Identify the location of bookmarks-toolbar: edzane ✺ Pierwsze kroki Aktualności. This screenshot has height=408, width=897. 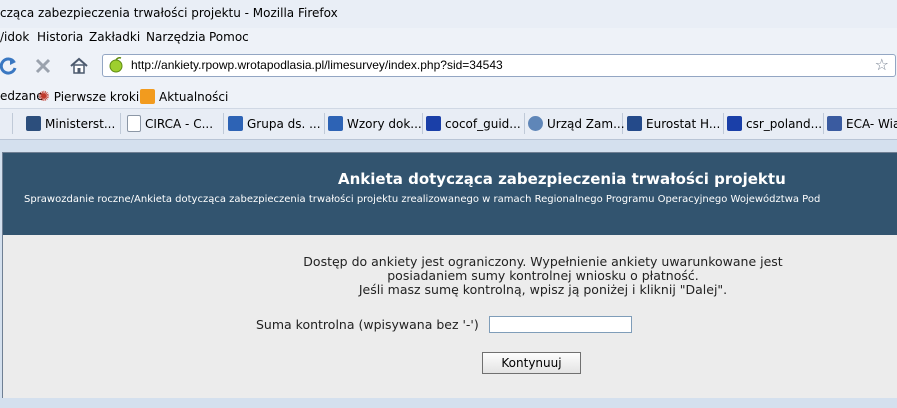
(448, 96).